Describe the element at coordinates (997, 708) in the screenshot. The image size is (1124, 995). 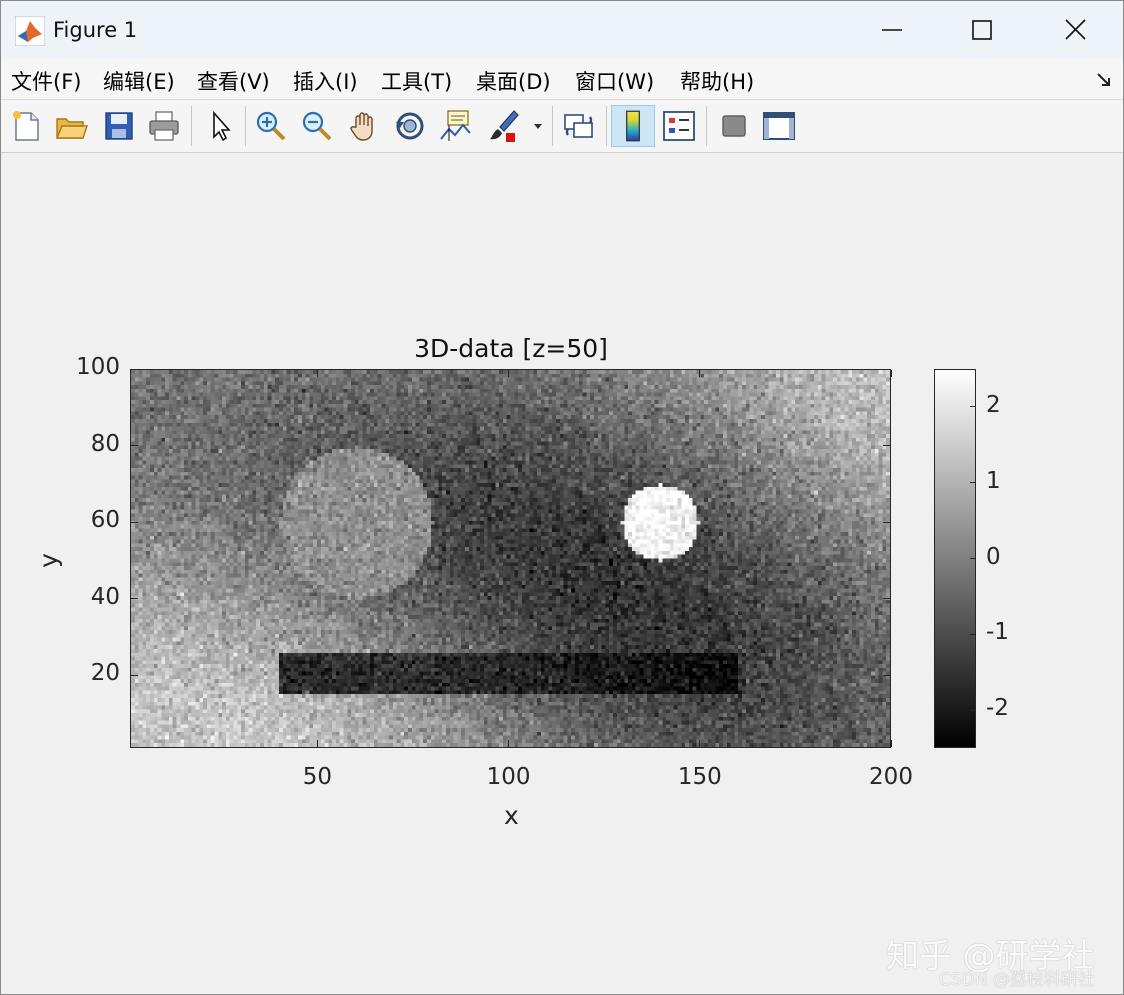
I see `colorbar-tick-label: -2` at that location.